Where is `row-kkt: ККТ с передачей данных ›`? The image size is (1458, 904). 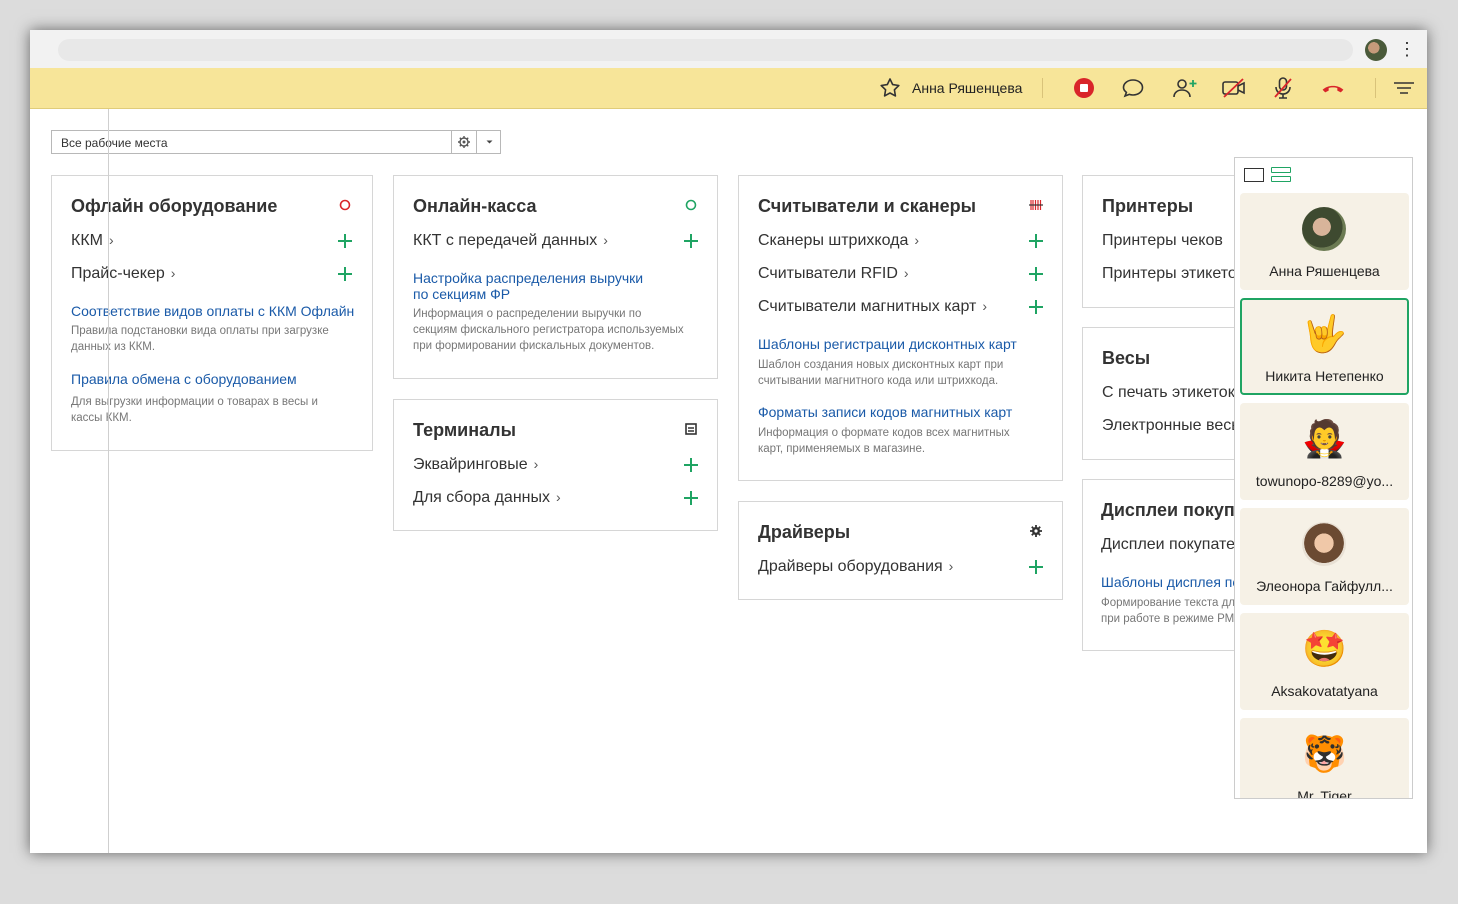
row-kkt: ККТ с передачей данных › is located at coordinates (510, 241).